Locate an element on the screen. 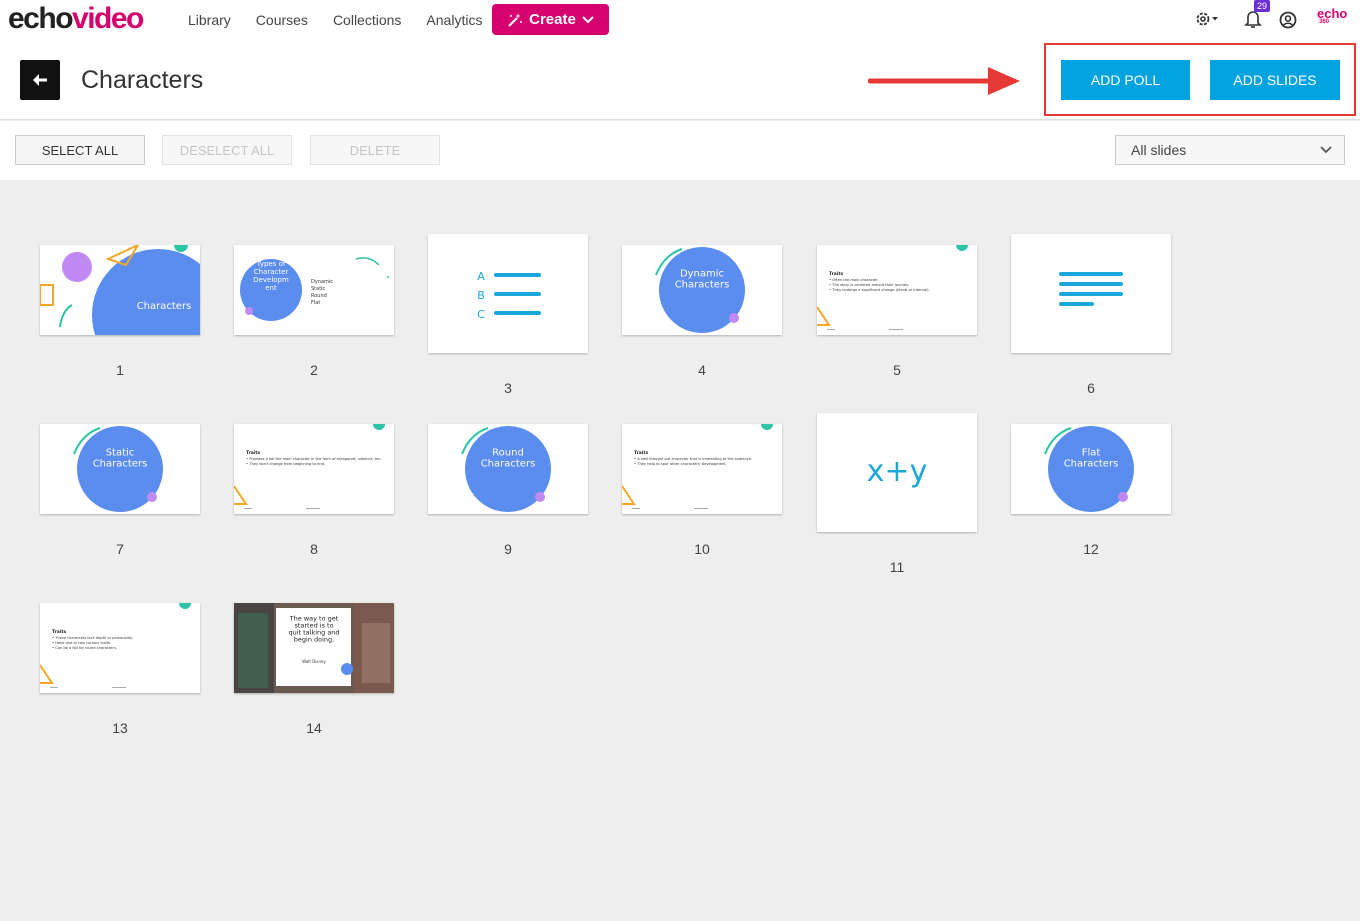 Image resolution: width=1360 pixels, height=921 pixels. slide-thumbnail: Flat Characters is located at coordinates (1091, 469).